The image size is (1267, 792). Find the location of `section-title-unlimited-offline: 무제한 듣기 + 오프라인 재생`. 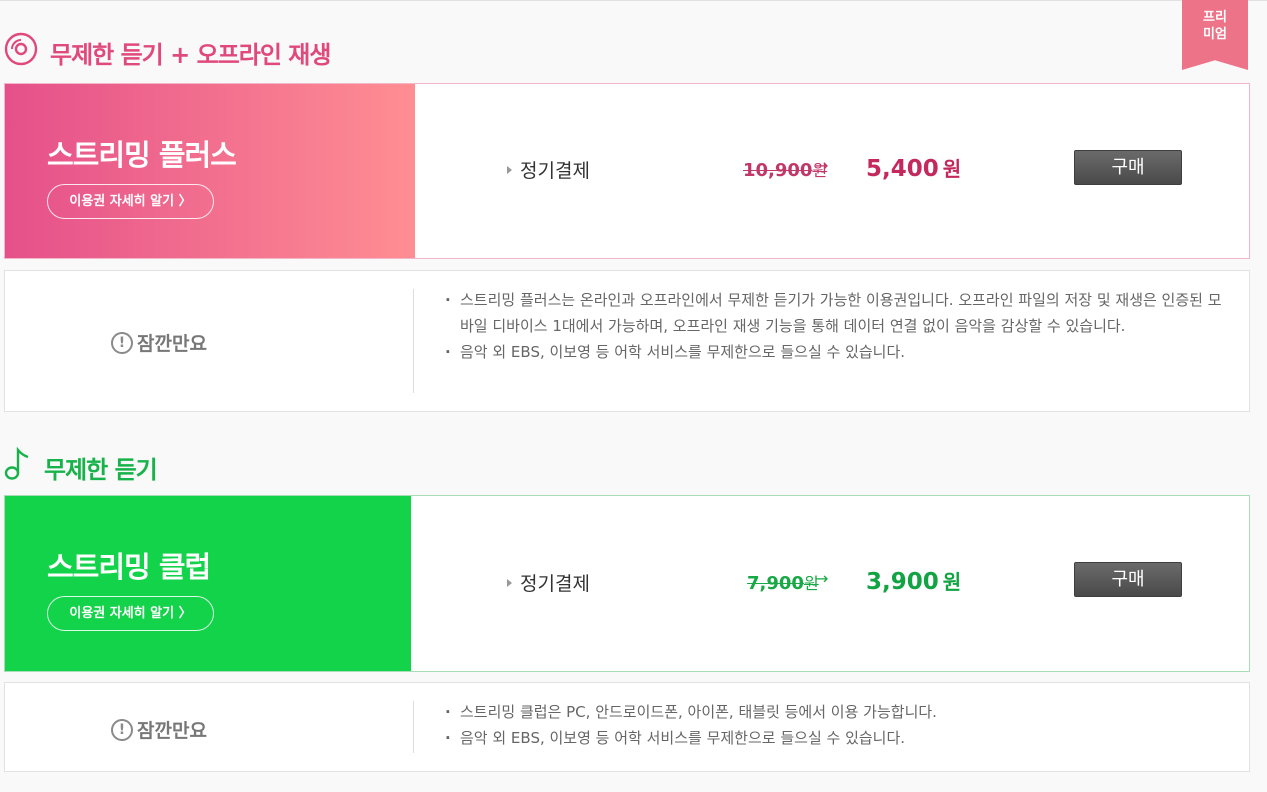

section-title-unlimited-offline: 무제한 듣기 + 오프라인 재생 is located at coordinates (167, 52).